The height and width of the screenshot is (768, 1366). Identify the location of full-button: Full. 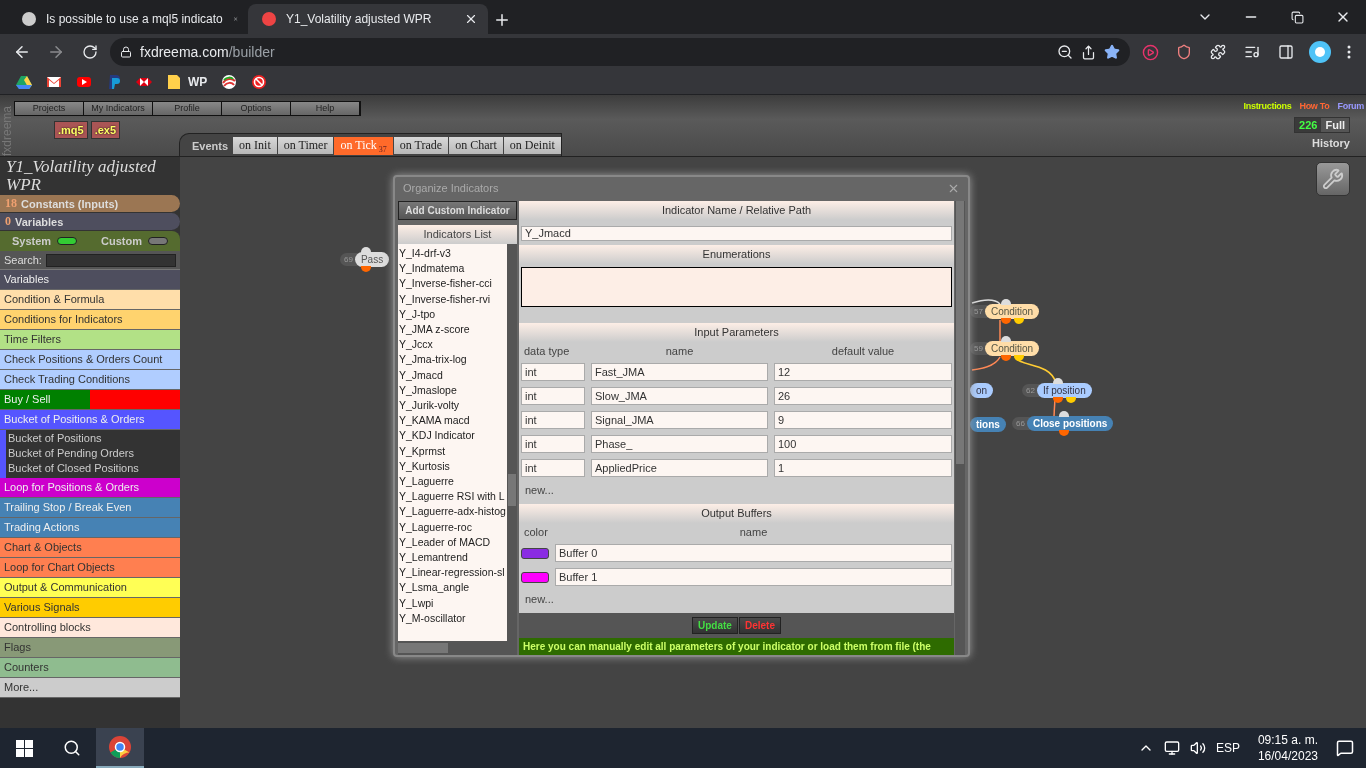
(1335, 125).